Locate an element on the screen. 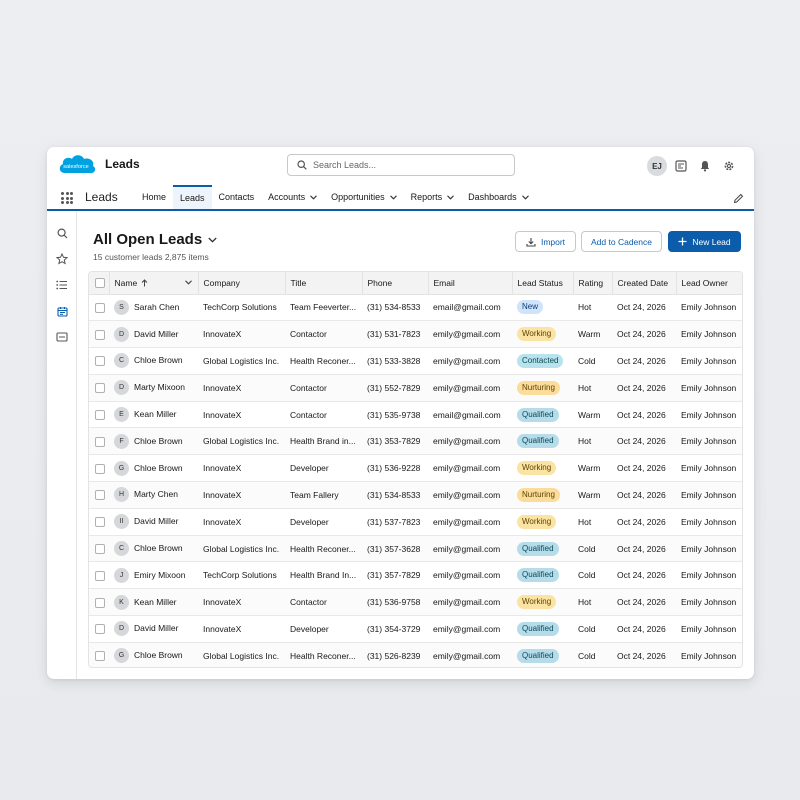 The image size is (800, 800). column-header-rating: Rating is located at coordinates (593, 283).